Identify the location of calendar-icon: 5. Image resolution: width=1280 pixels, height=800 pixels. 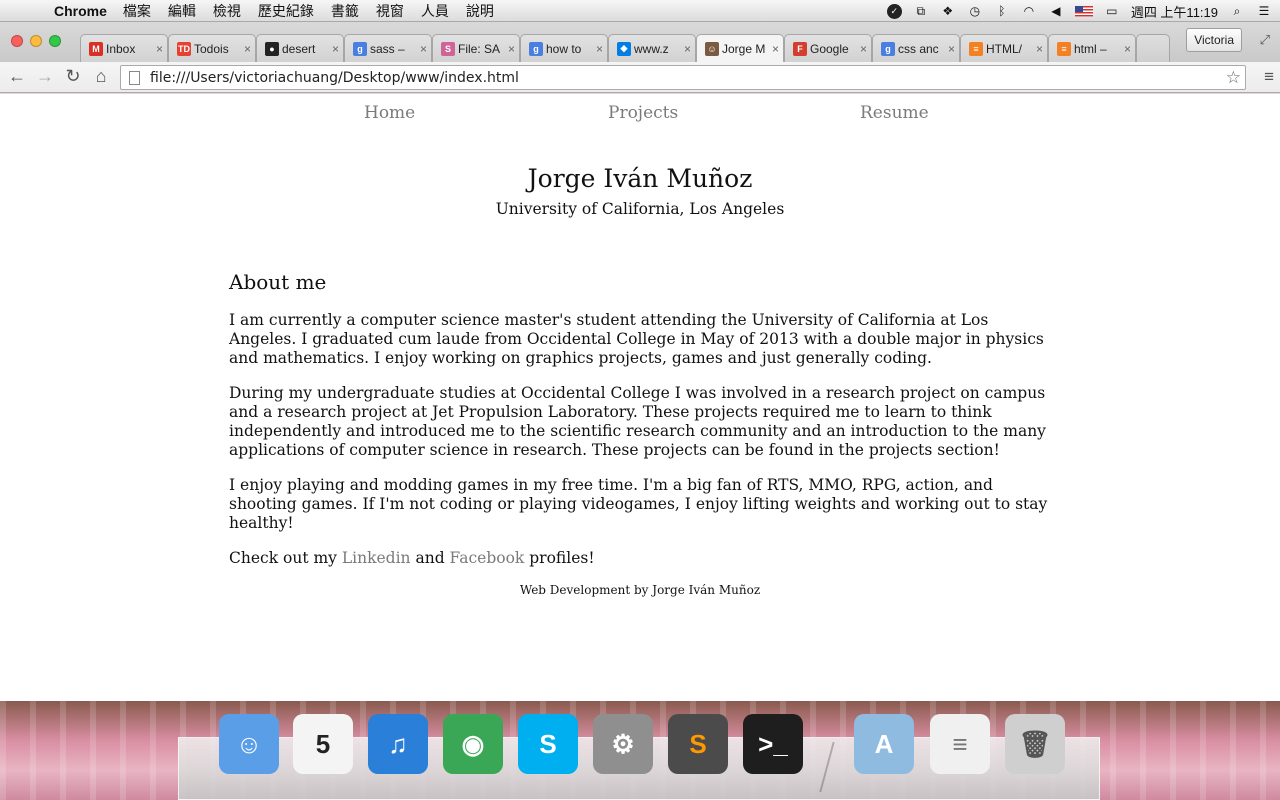
(323, 744).